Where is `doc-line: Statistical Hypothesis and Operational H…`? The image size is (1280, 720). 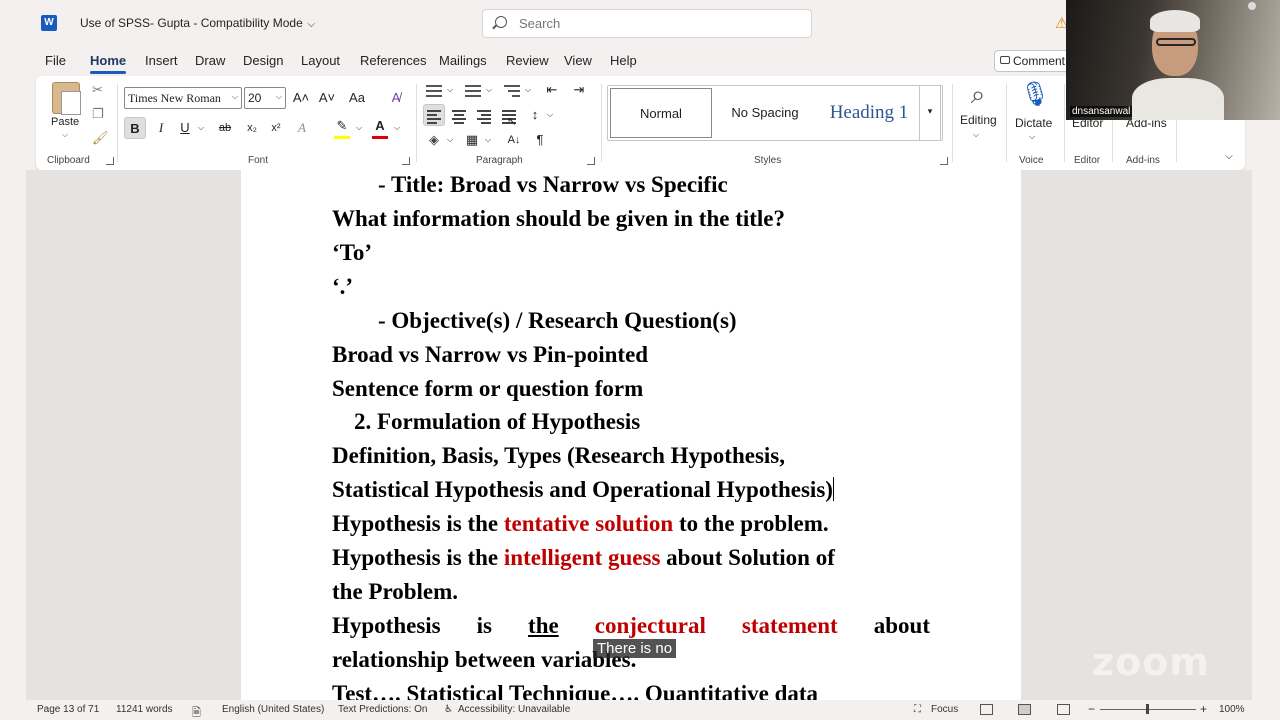 doc-line: Statistical Hypothesis and Operational H… is located at coordinates (583, 492).